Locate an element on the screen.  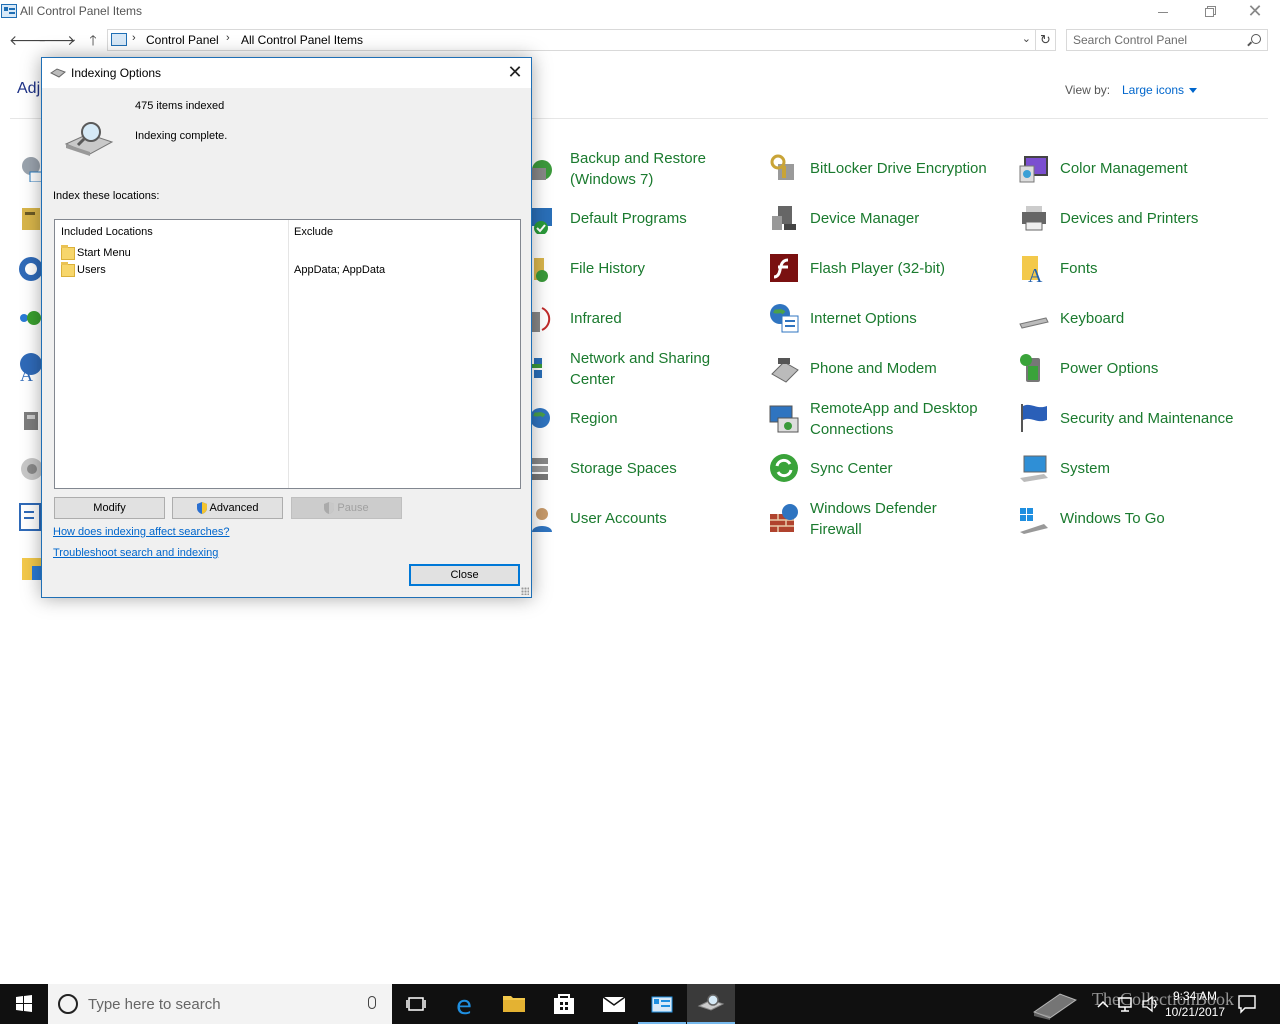
cp-item-user-accounts: User Accounts is located at coordinates (648, 520).